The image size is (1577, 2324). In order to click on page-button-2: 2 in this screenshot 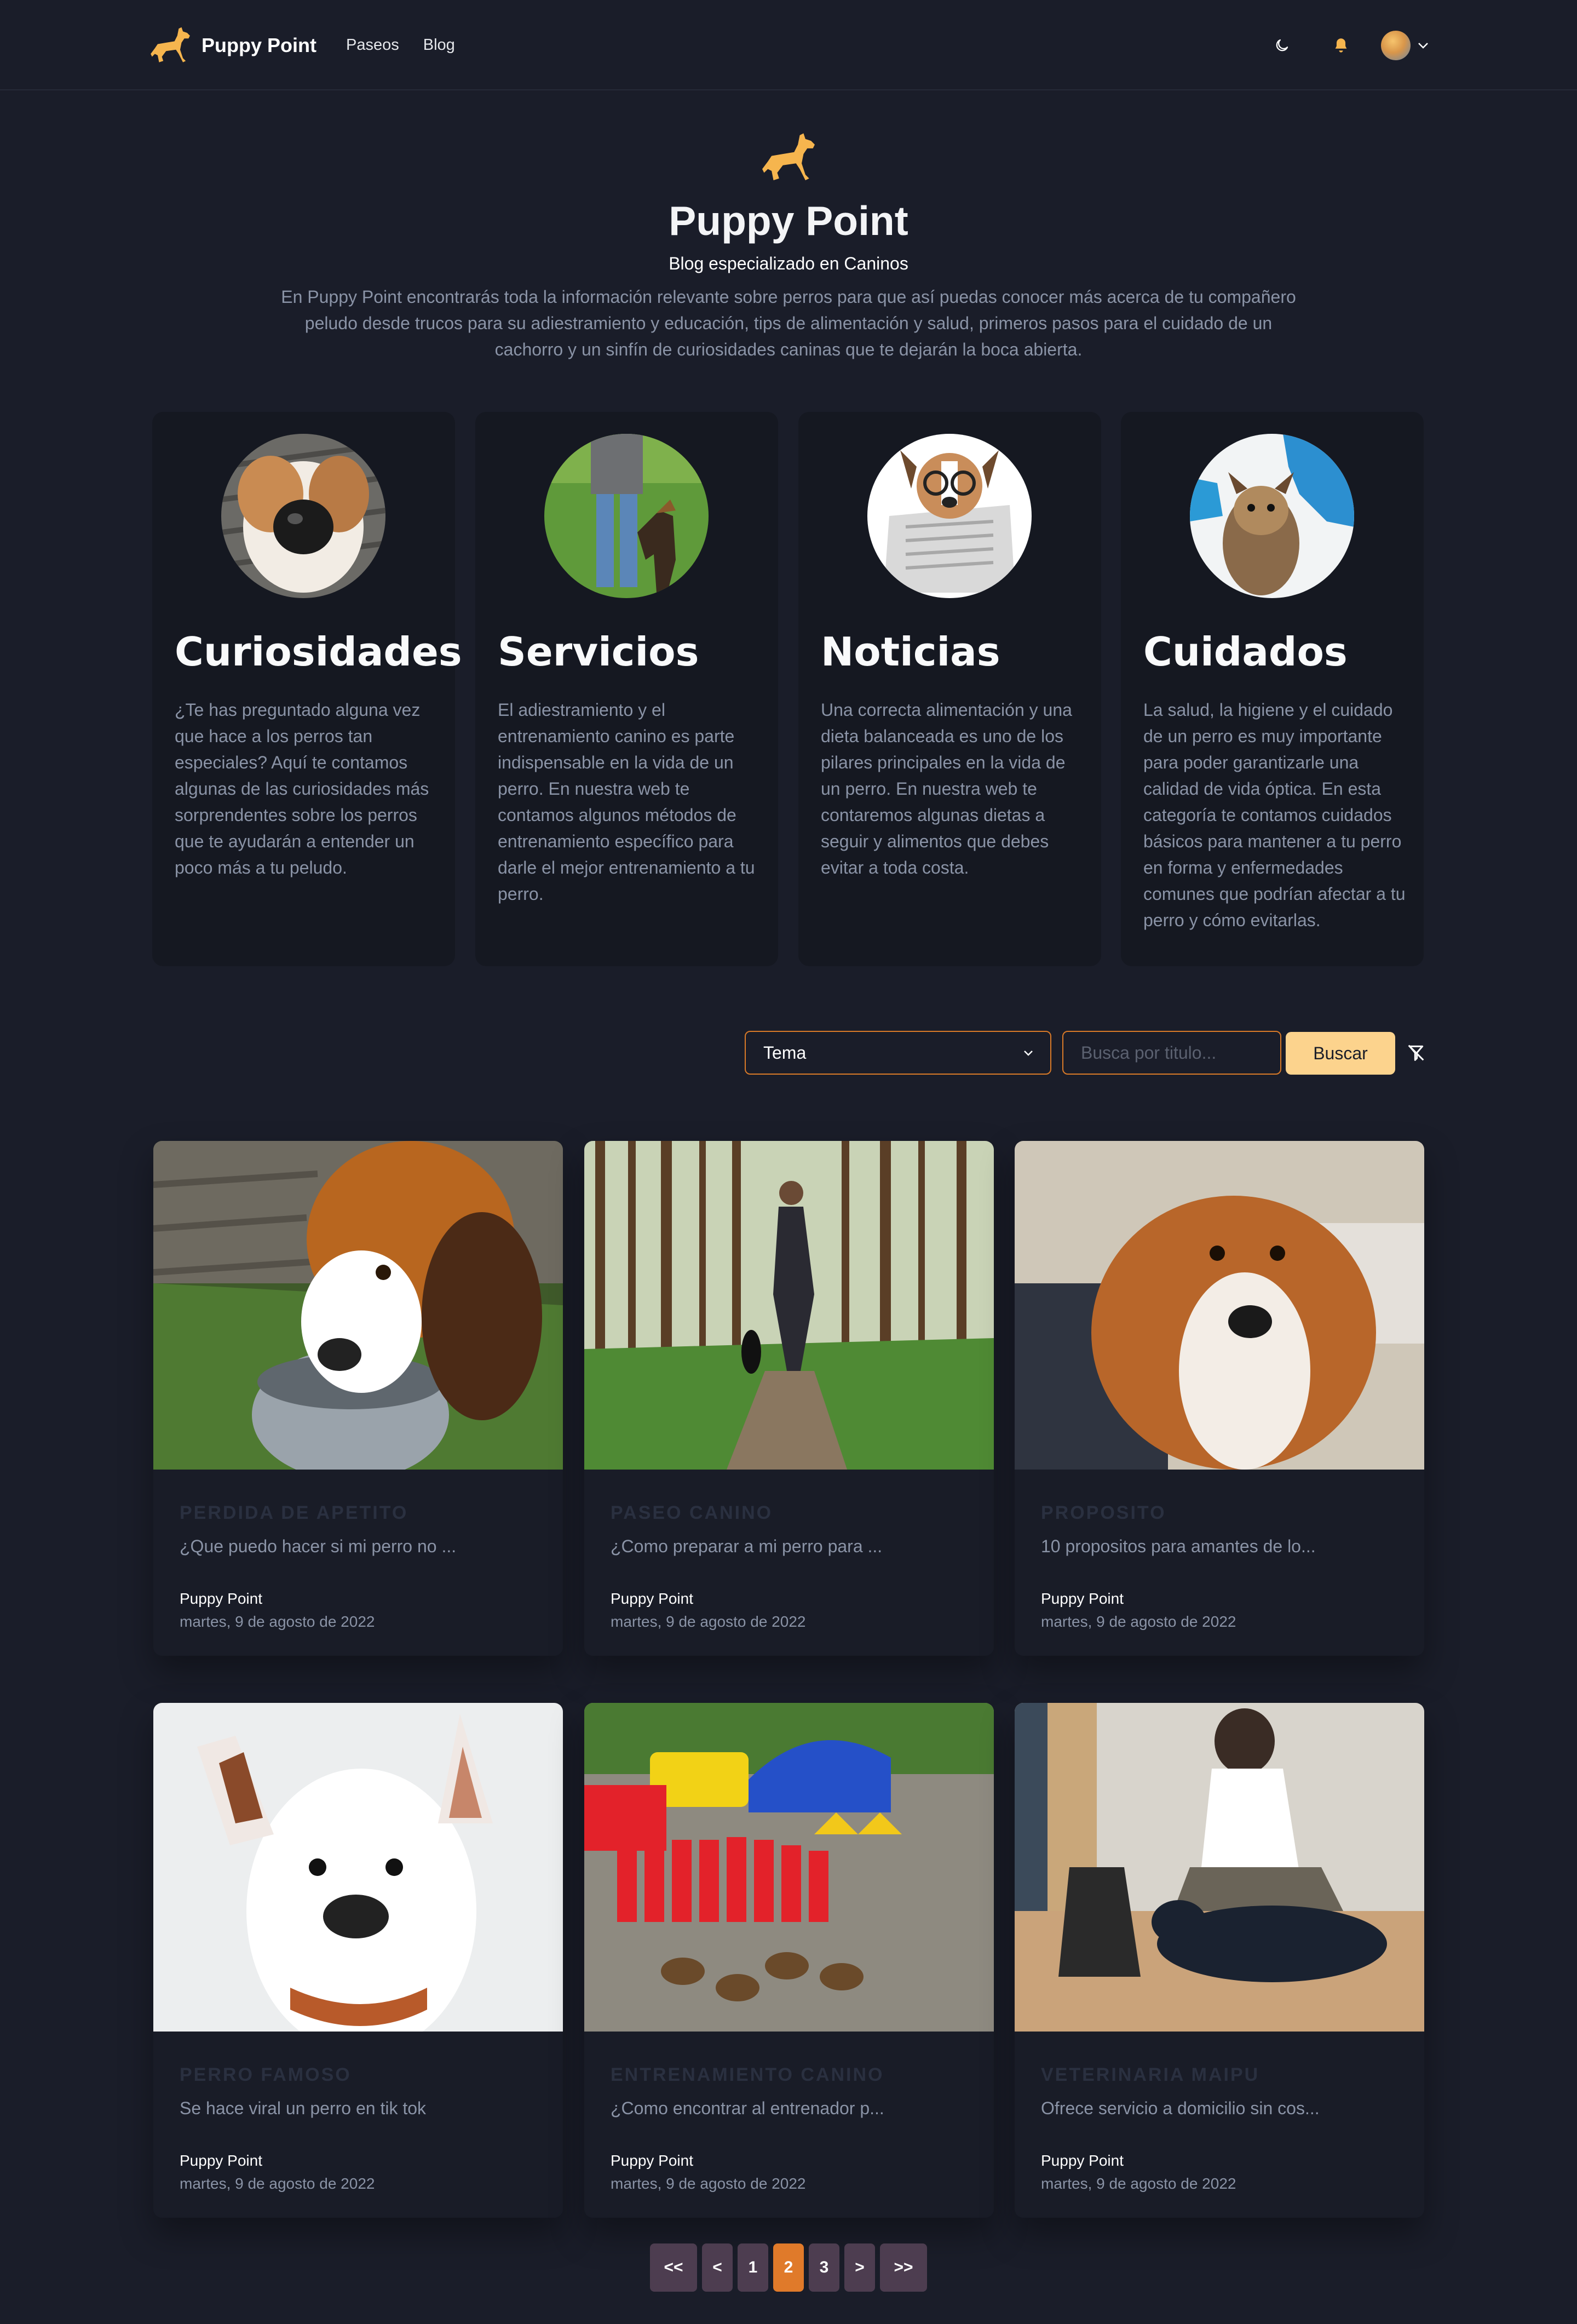, I will do `click(788, 2267)`.